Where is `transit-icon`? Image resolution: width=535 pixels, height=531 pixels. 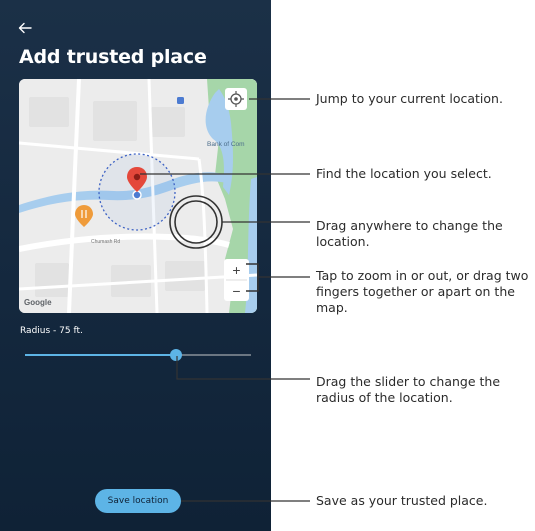
transit-icon is located at coordinates (180, 100).